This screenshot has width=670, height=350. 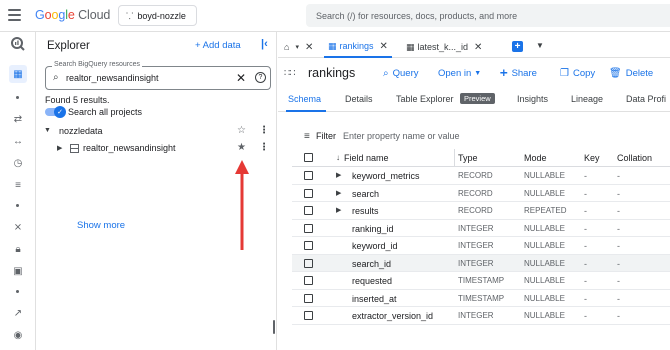 What do you see at coordinates (18, 119) in the screenshot?
I see `transfers-icon: ⇄` at bounding box center [18, 119].